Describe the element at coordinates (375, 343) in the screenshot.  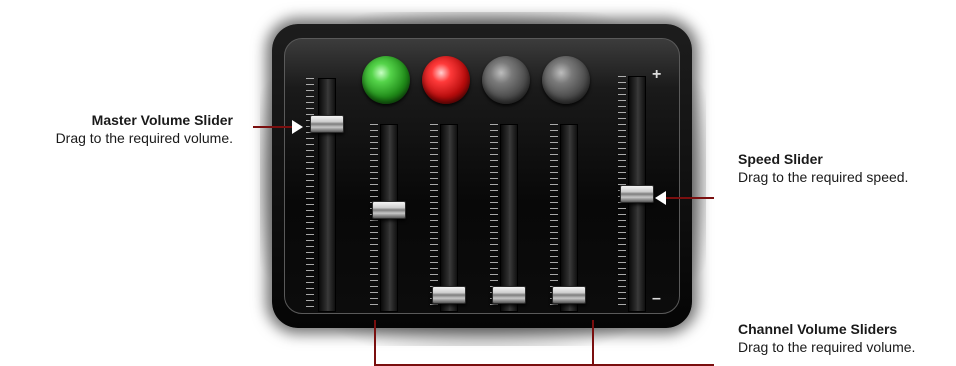
I see `channel-callout-line-left` at that location.